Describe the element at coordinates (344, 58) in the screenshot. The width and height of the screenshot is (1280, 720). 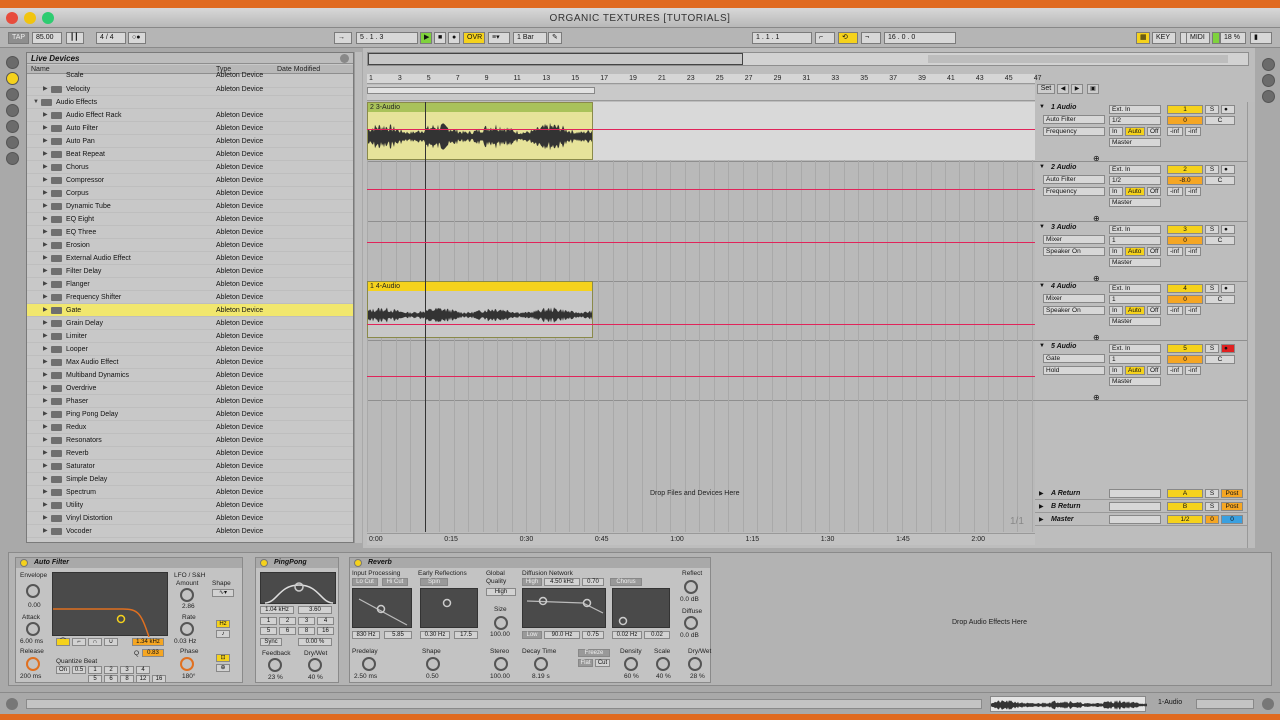
I see `browser-menu-icon` at that location.